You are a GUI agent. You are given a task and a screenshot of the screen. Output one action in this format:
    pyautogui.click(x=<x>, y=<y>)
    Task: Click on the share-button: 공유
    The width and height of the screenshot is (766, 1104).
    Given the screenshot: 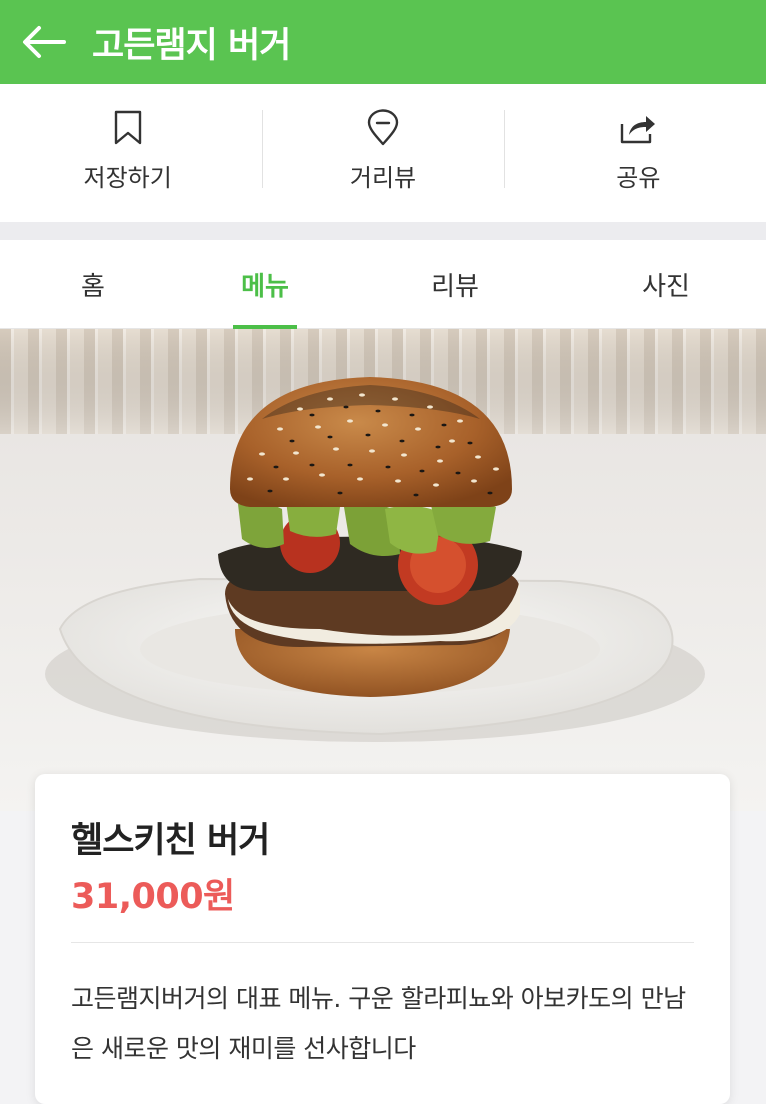 What is the action you would take?
    pyautogui.click(x=638, y=153)
    